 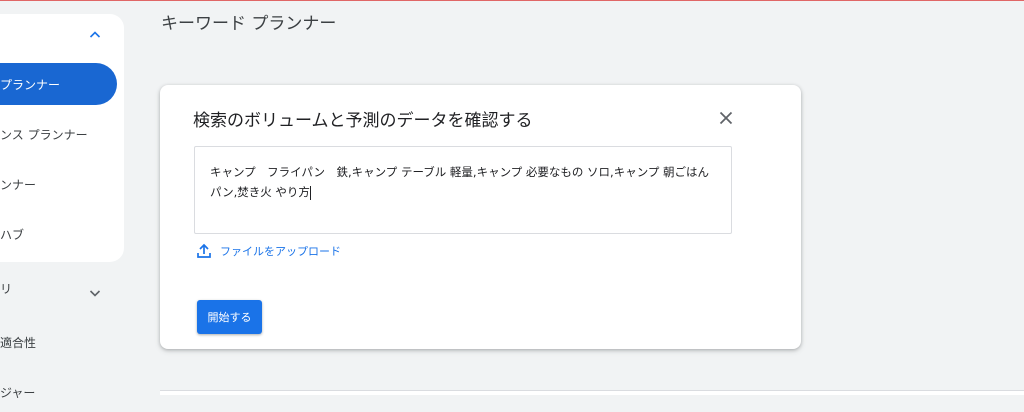 I want to click on close-icon, so click(x=726, y=118).